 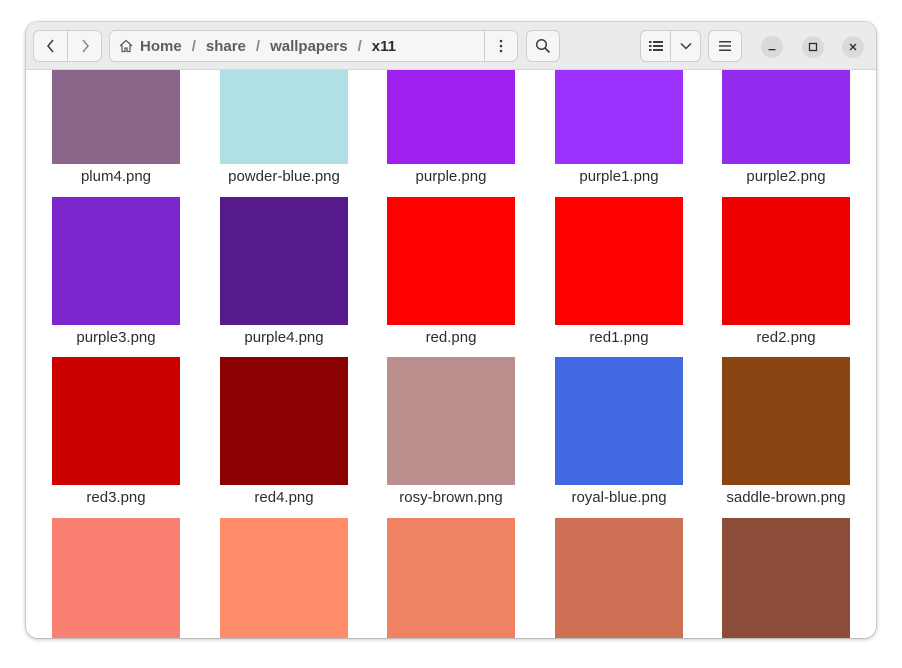 I want to click on file-item: purple1.png, so click(x=619, y=127).